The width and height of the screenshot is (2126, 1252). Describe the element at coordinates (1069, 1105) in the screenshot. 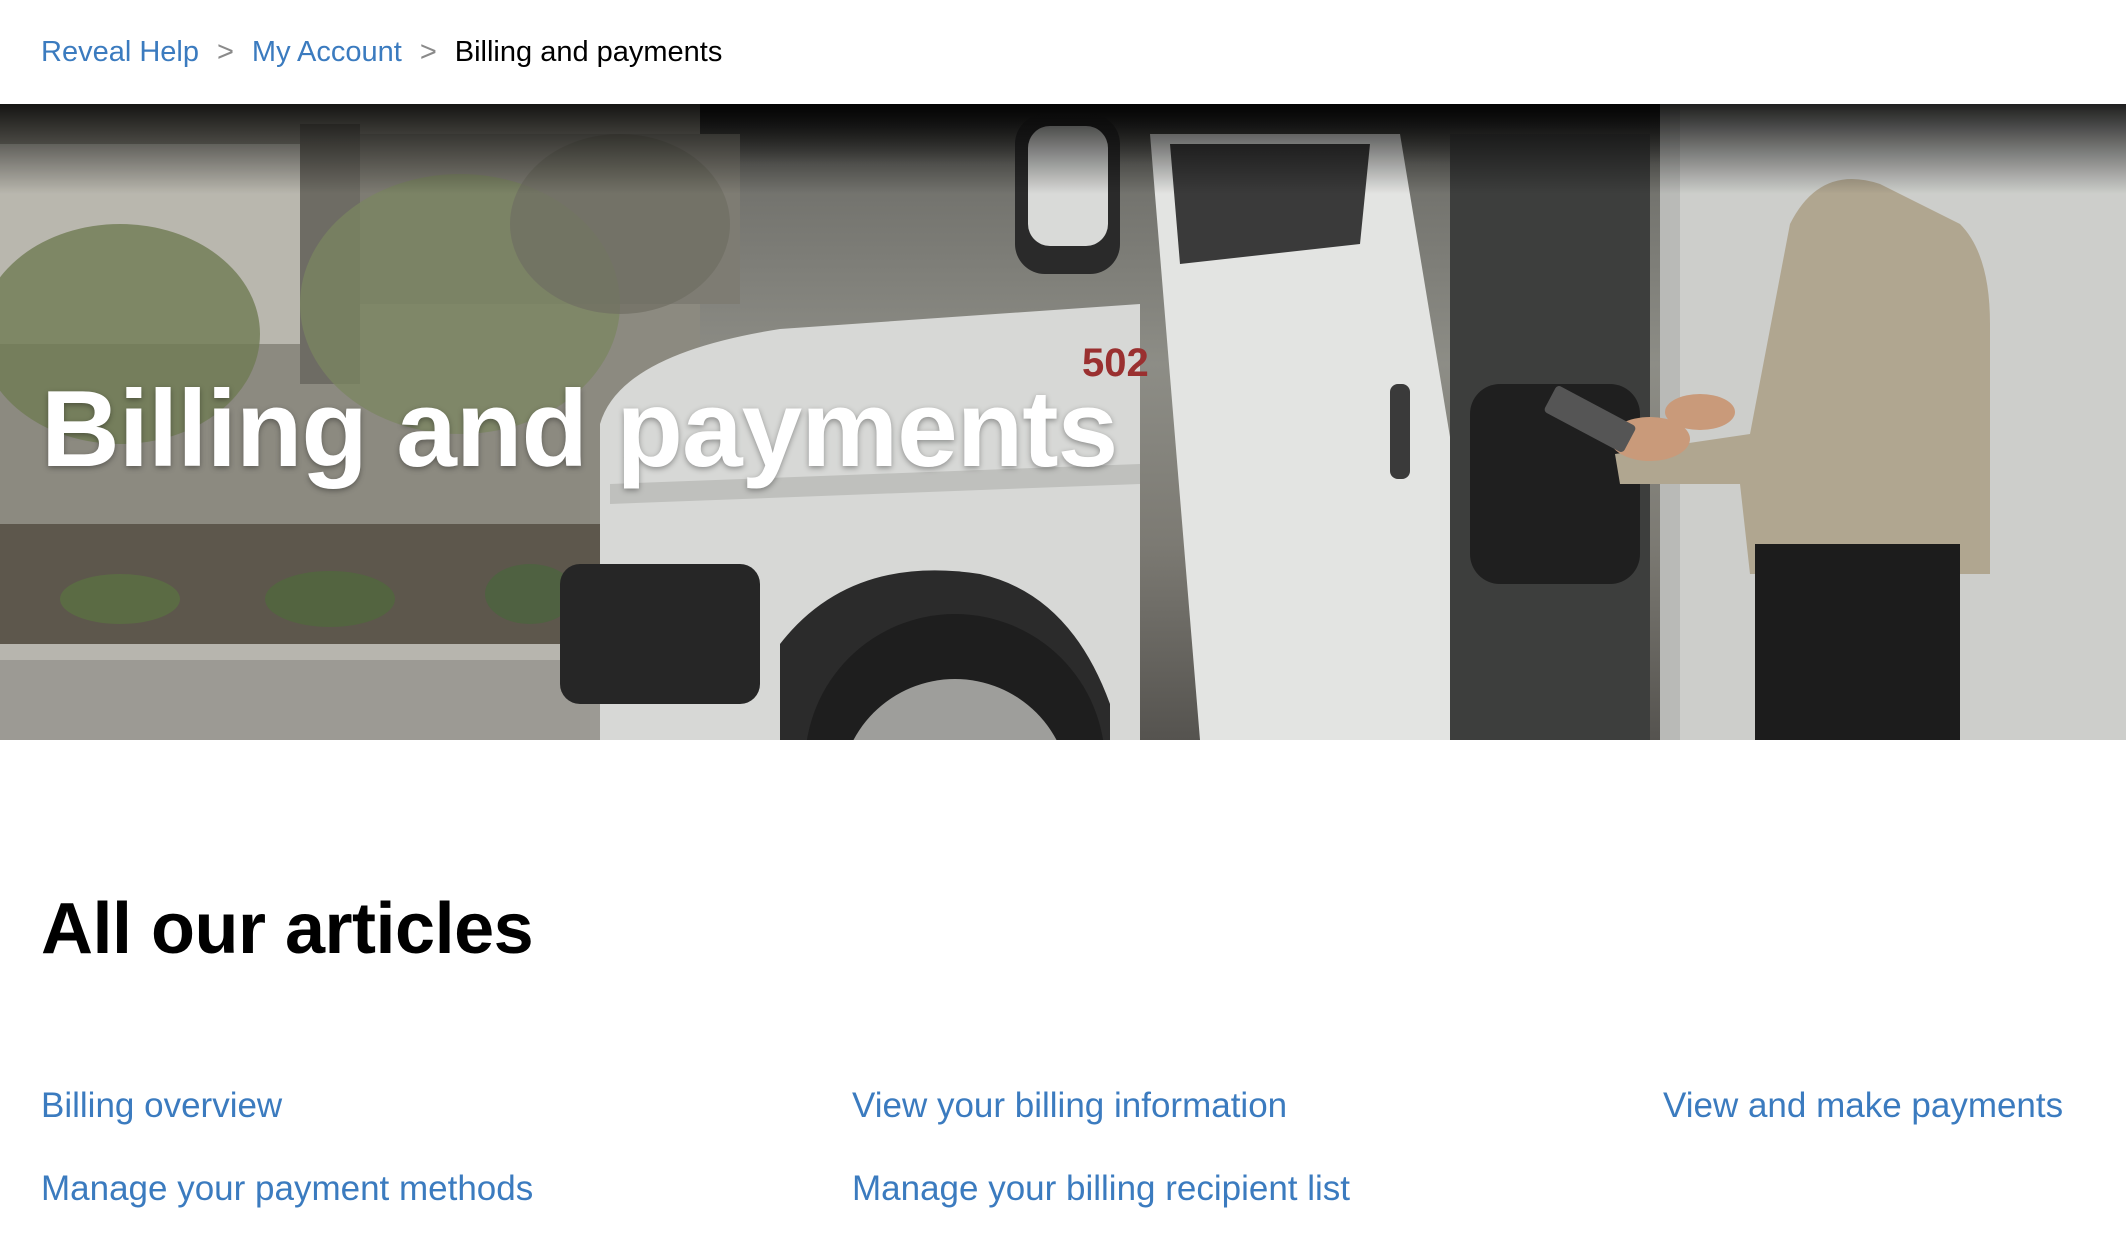

I see `article-link-view-billing-information: View your billing information` at that location.